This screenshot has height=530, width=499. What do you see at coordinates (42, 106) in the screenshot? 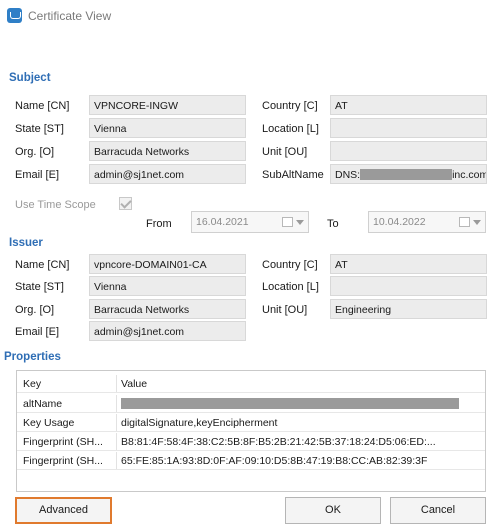
I see `subject-cn-label: Name [CN]` at bounding box center [42, 106].